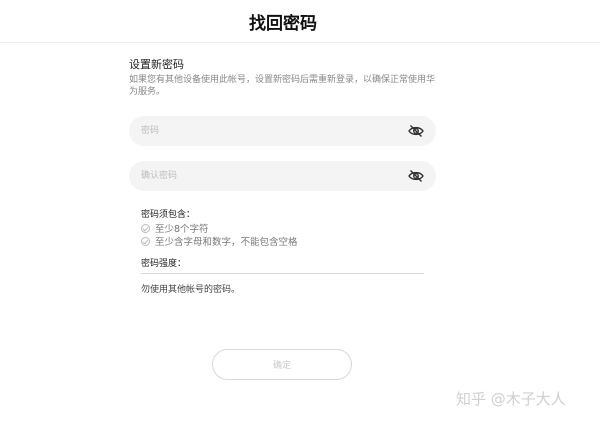  Describe the element at coordinates (283, 24) in the screenshot. I see `page-title: 找回密码` at that location.